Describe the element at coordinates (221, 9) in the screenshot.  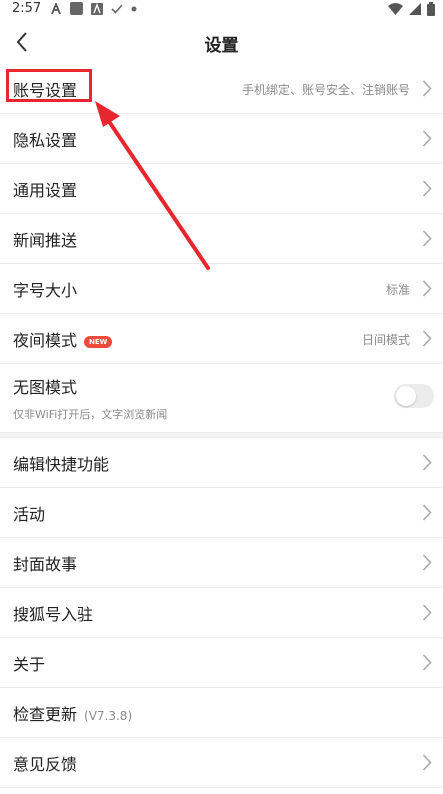
I see `status-bar: 2:57` at that location.